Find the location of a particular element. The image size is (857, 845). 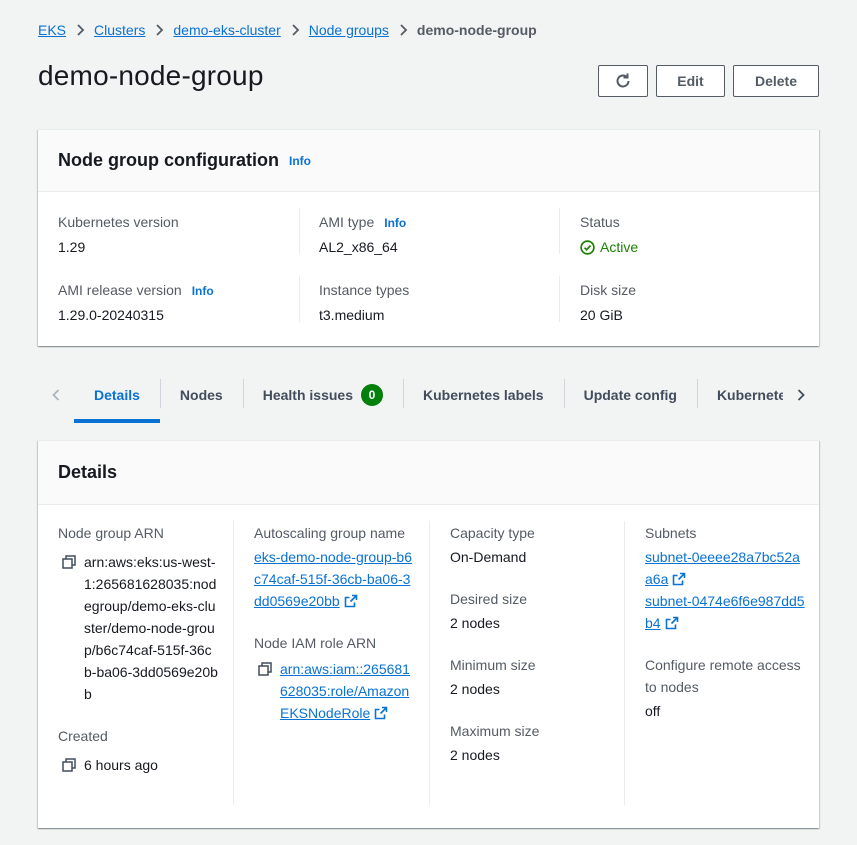

field-label: Autoscaling group name is located at coordinates (329, 533).